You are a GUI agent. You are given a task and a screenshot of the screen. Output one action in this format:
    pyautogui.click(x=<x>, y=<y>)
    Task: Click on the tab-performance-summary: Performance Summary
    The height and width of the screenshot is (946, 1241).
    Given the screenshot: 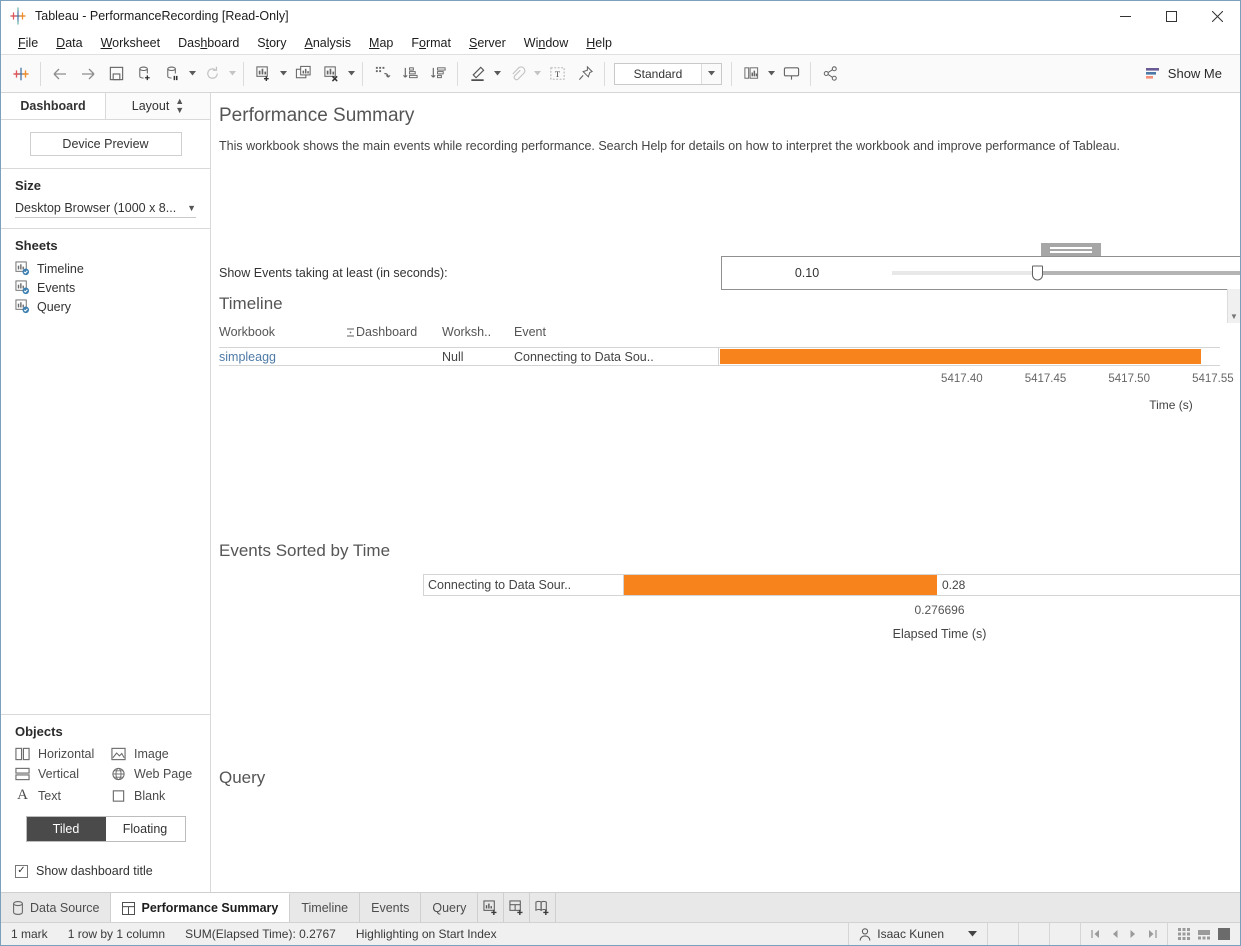 What is the action you would take?
    pyautogui.click(x=201, y=907)
    